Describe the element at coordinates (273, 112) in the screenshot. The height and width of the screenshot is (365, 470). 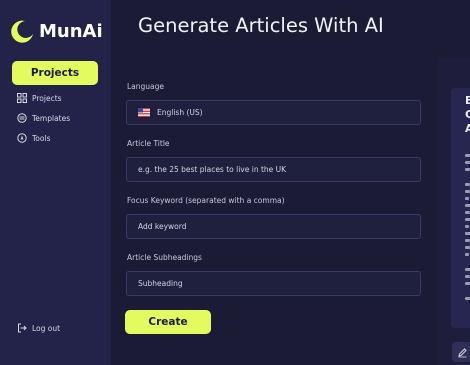
I see `language-select: English (US)` at that location.